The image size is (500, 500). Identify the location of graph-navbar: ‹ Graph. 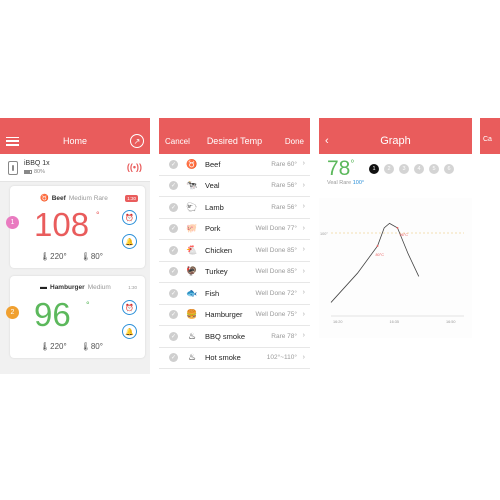
(395, 141).